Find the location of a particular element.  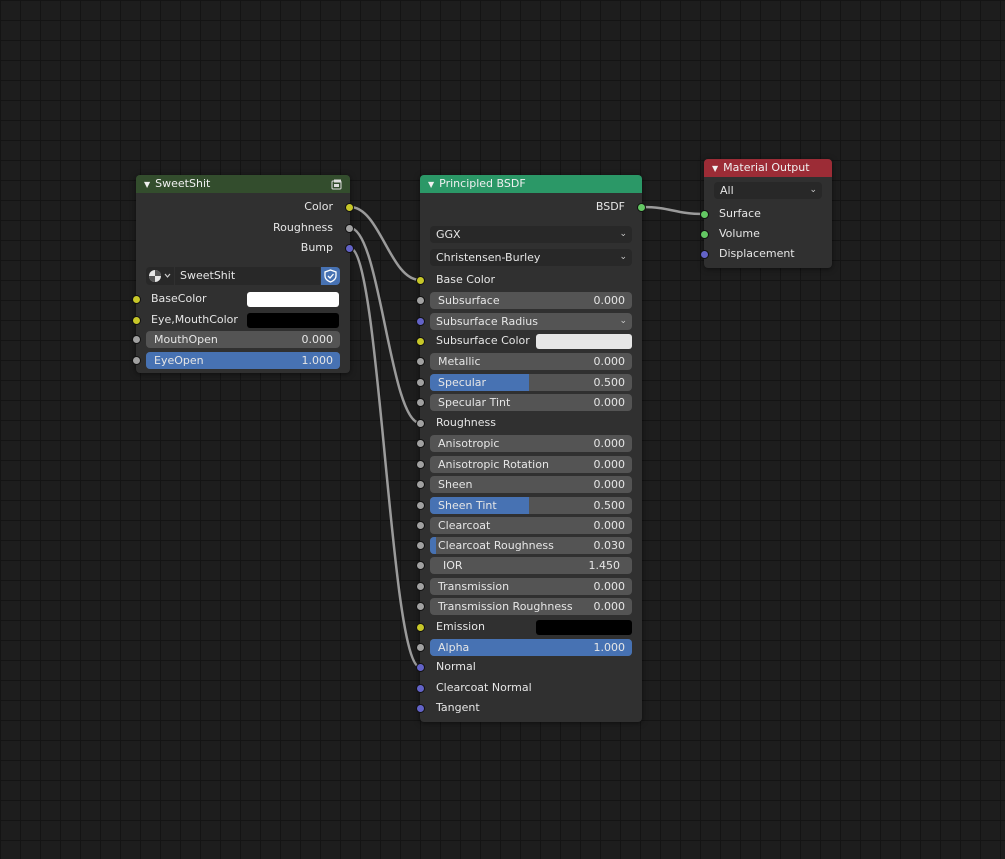

transmission-roughness-label: Transmission Roughness is located at coordinates (505, 606).